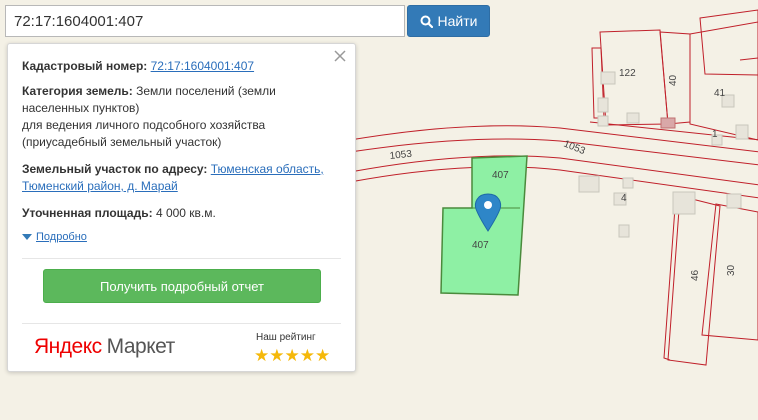 The height and width of the screenshot is (420, 758). I want to click on rating-label: Наш рейтинг, so click(286, 337).